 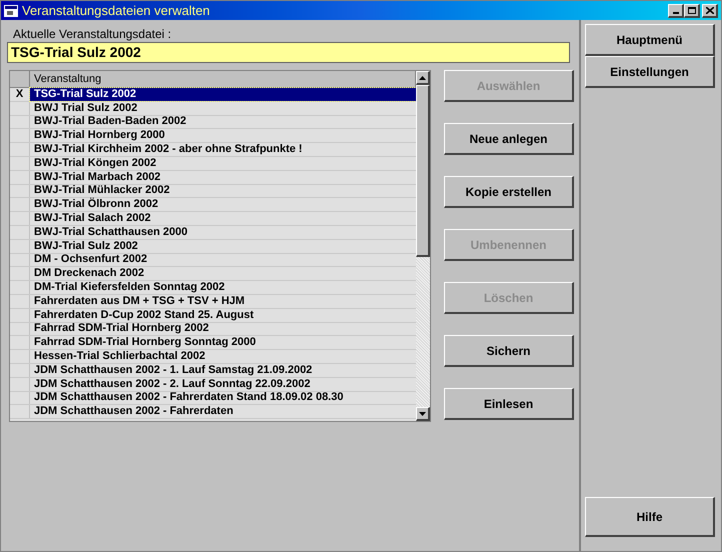 I want to click on help-button: Hilfe, so click(x=650, y=517).